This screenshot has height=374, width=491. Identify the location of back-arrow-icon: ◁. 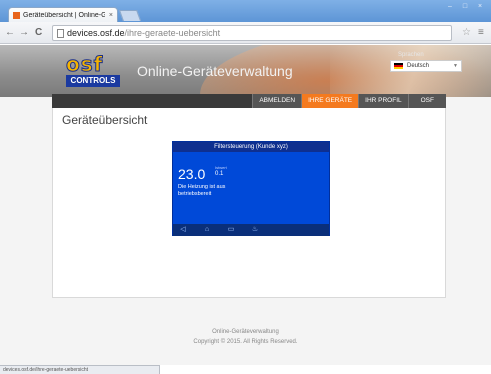
(183, 230).